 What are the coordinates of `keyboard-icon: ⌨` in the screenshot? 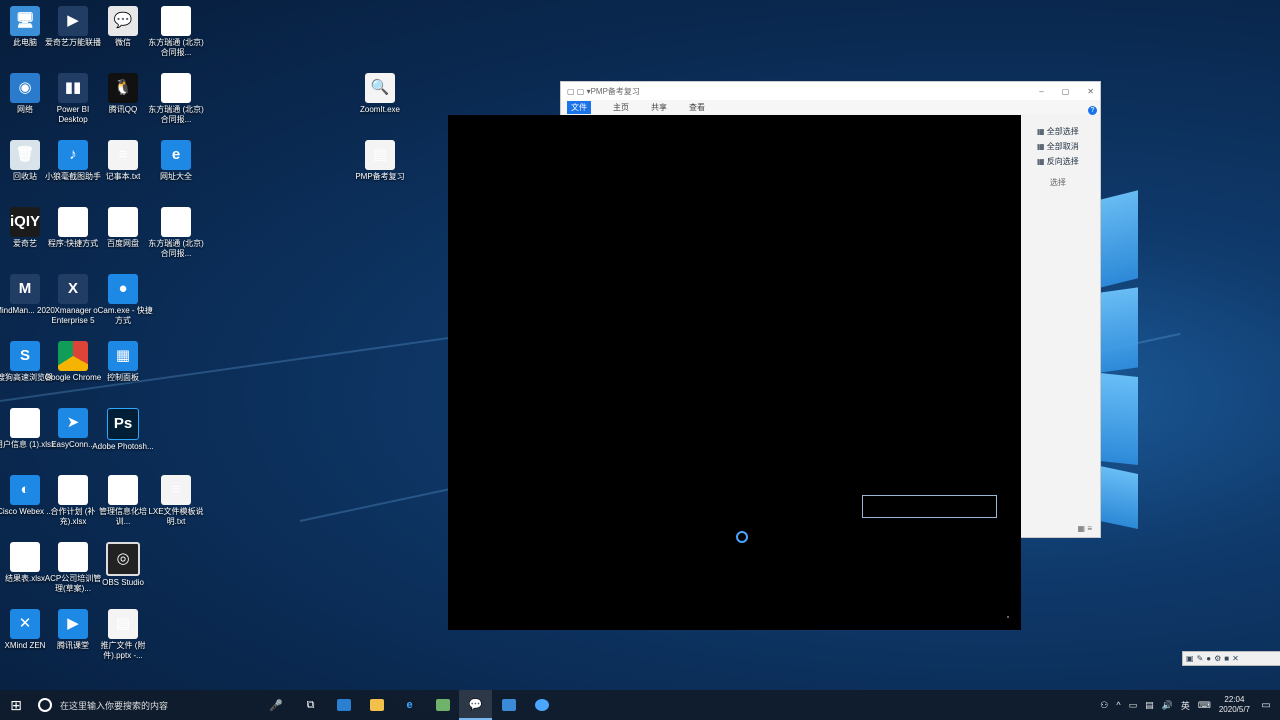 It's located at (1204, 705).